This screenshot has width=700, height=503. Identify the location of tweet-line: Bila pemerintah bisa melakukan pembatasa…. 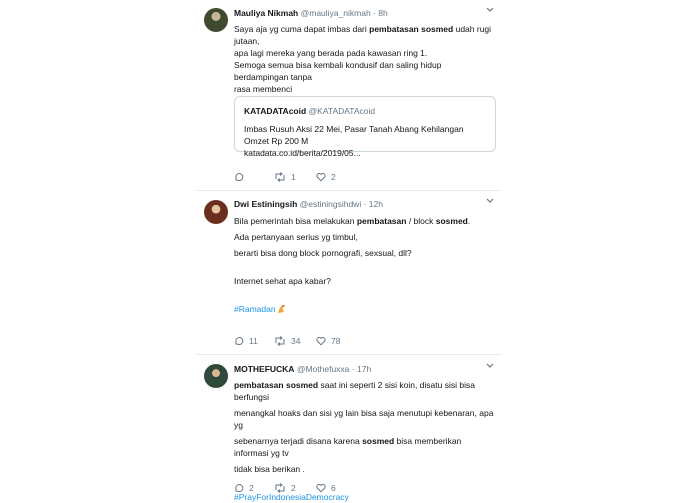
(352, 221).